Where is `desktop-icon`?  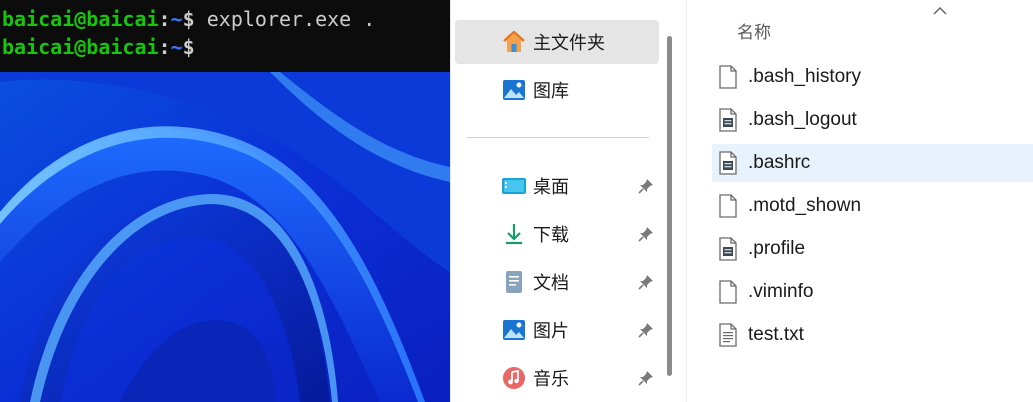
desktop-icon is located at coordinates (514, 186).